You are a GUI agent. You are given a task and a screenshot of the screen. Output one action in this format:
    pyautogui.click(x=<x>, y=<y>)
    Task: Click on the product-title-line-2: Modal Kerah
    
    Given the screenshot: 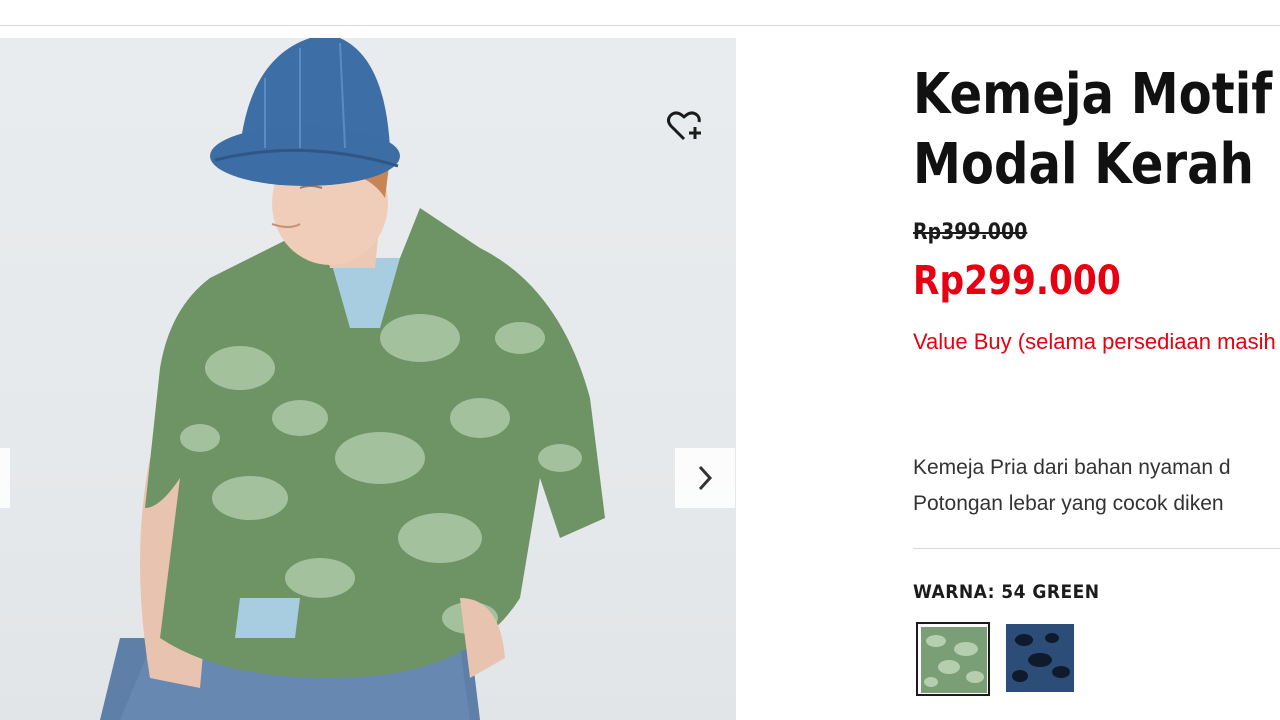 What is the action you would take?
    pyautogui.click(x=1083, y=164)
    